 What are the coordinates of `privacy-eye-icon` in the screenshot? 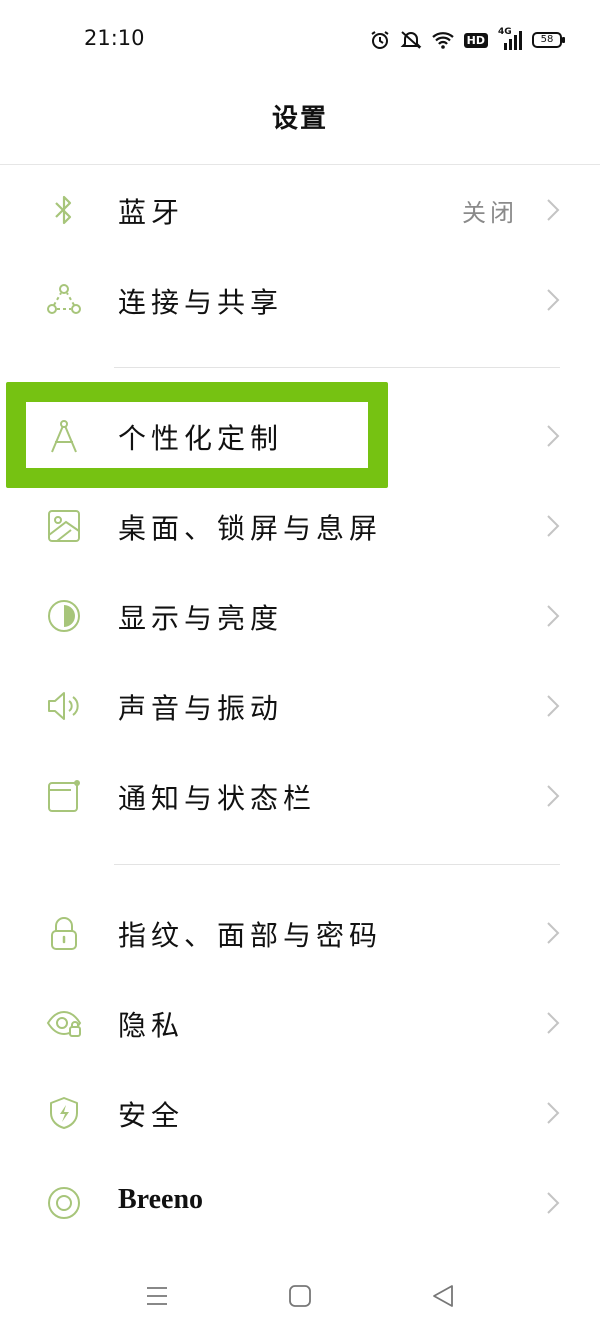 It's located at (64, 1023).